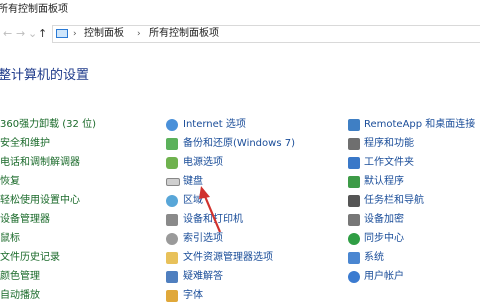 Image resolution: width=480 pixels, height=302 pixels. Describe the element at coordinates (48, 125) in the screenshot. I see `list-item-360-uninstall: 360强力卸载 (32 位)` at that location.